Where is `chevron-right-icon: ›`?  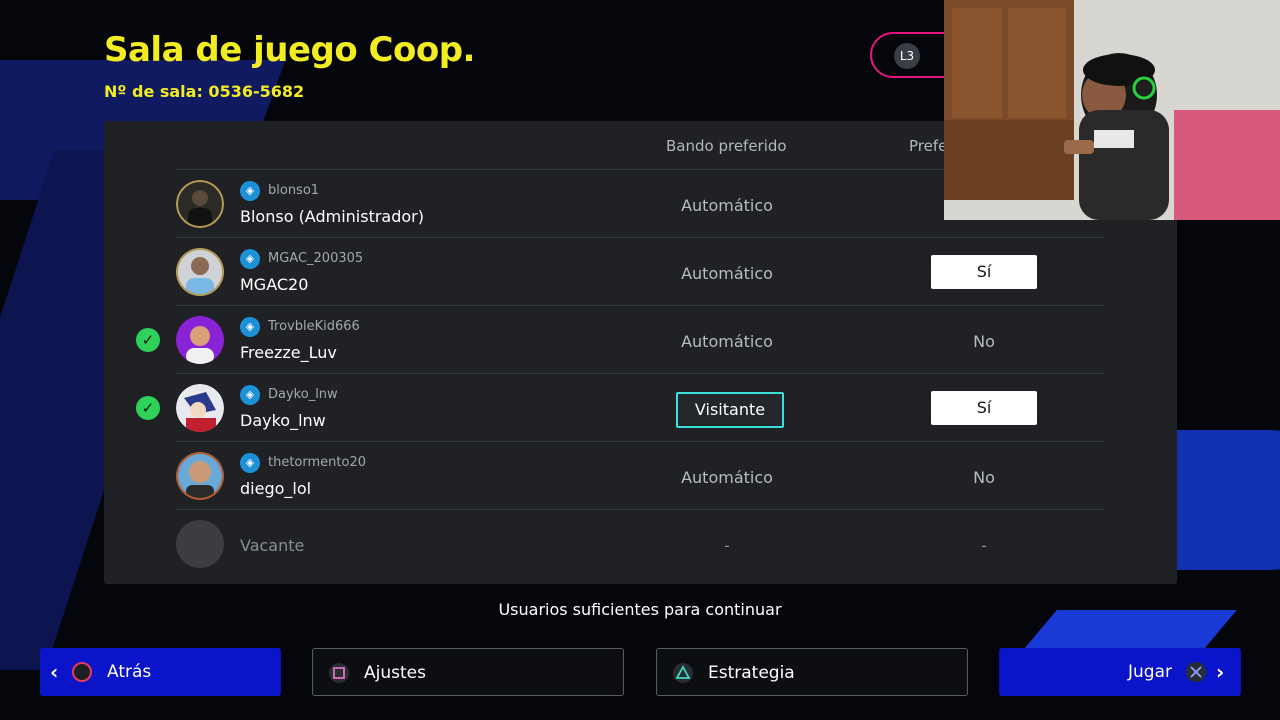
chevron-right-icon: › is located at coordinates (1220, 672).